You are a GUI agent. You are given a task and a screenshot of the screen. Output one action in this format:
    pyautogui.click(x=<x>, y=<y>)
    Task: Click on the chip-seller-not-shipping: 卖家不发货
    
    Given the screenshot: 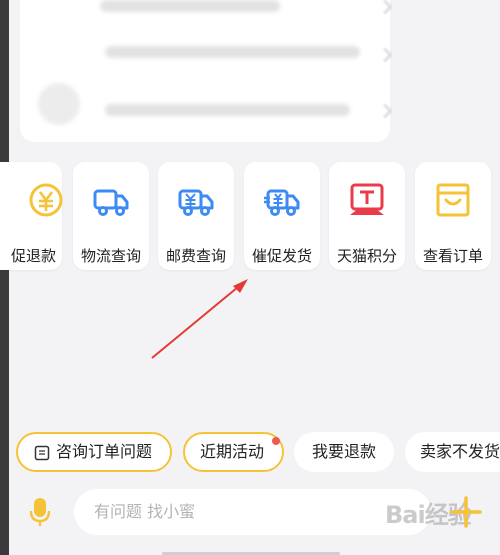 What is the action you would take?
    pyautogui.click(x=452, y=452)
    